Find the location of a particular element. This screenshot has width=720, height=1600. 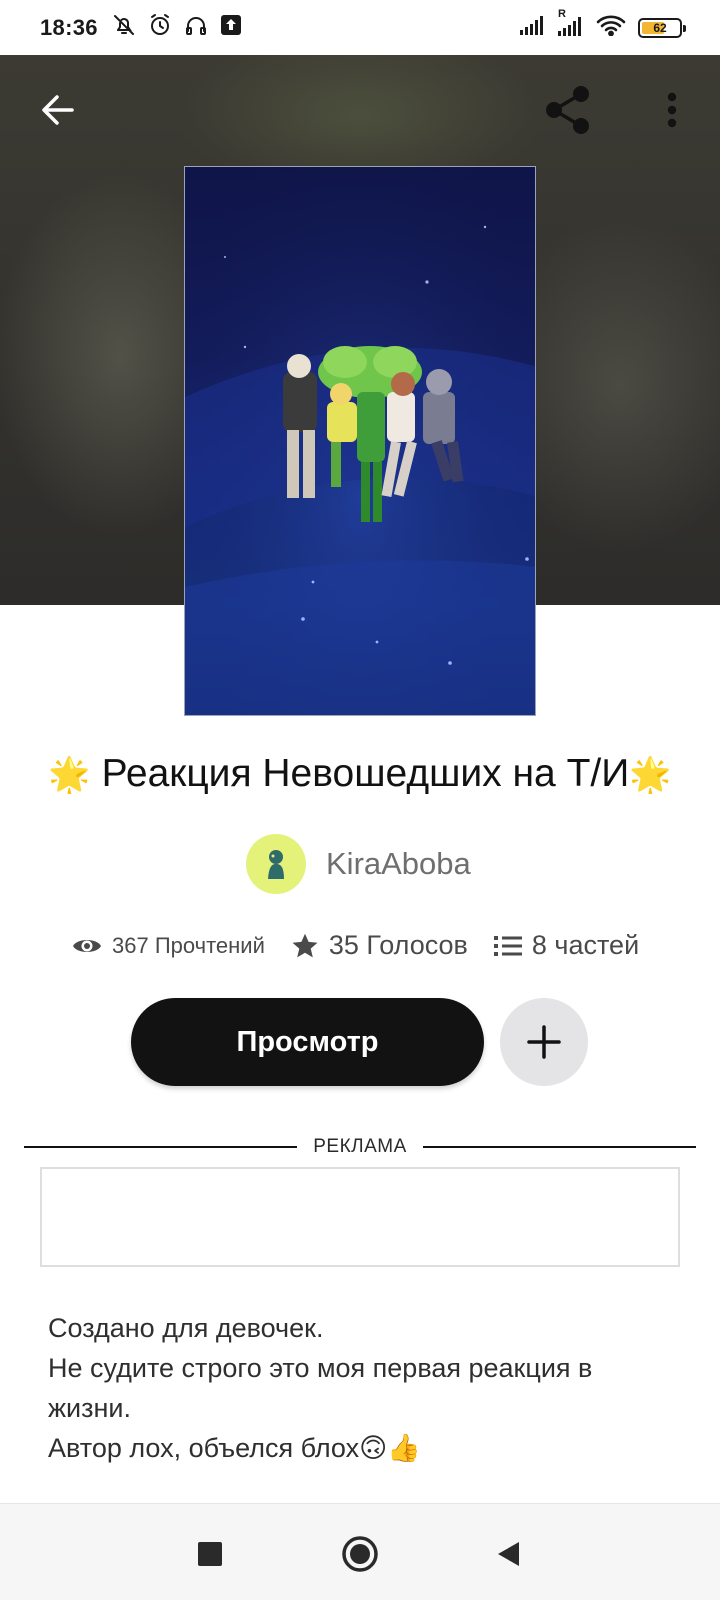

story-title-text: Реакция Невошедших на Т/И is located at coordinates (365, 773).